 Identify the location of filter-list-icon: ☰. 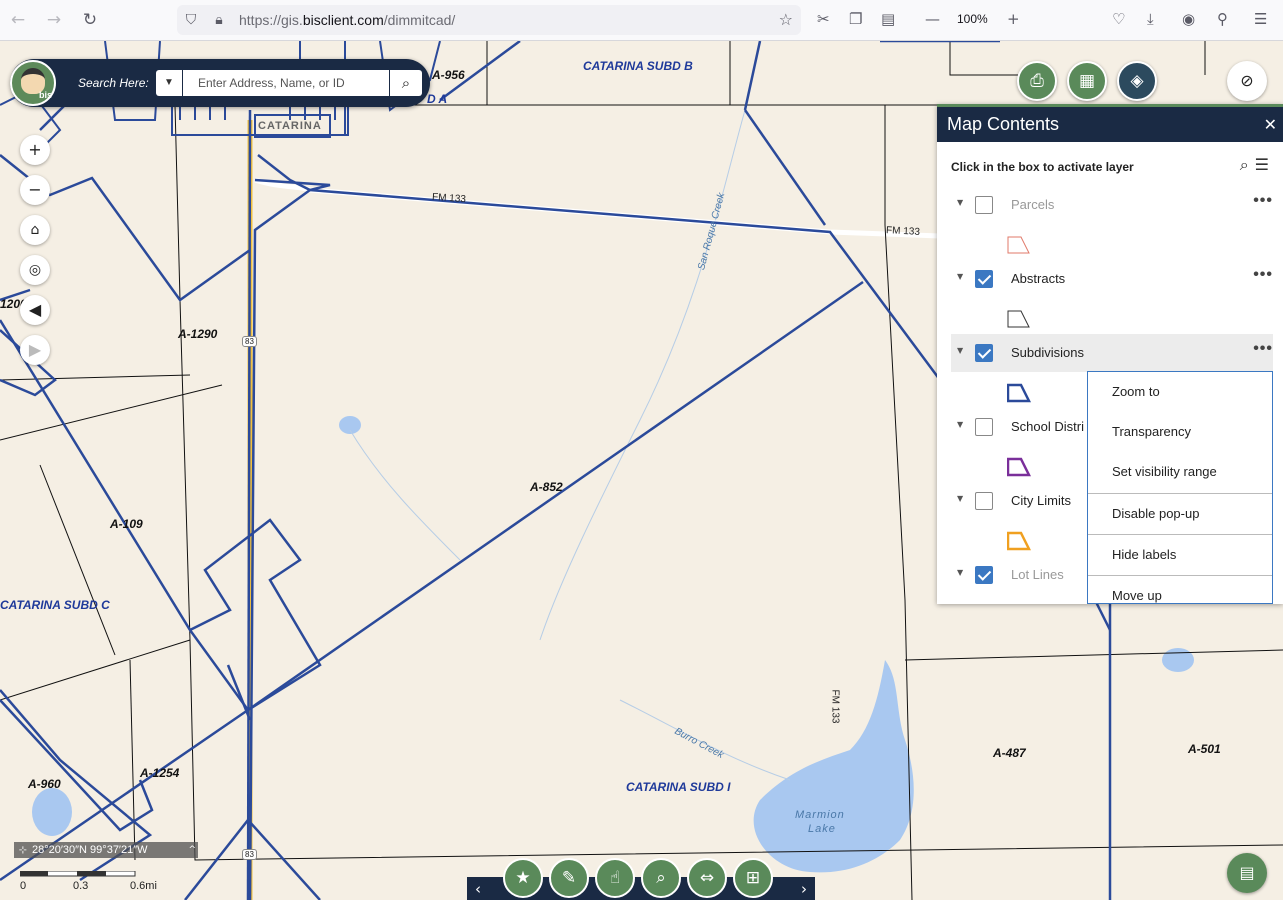
(1265, 164).